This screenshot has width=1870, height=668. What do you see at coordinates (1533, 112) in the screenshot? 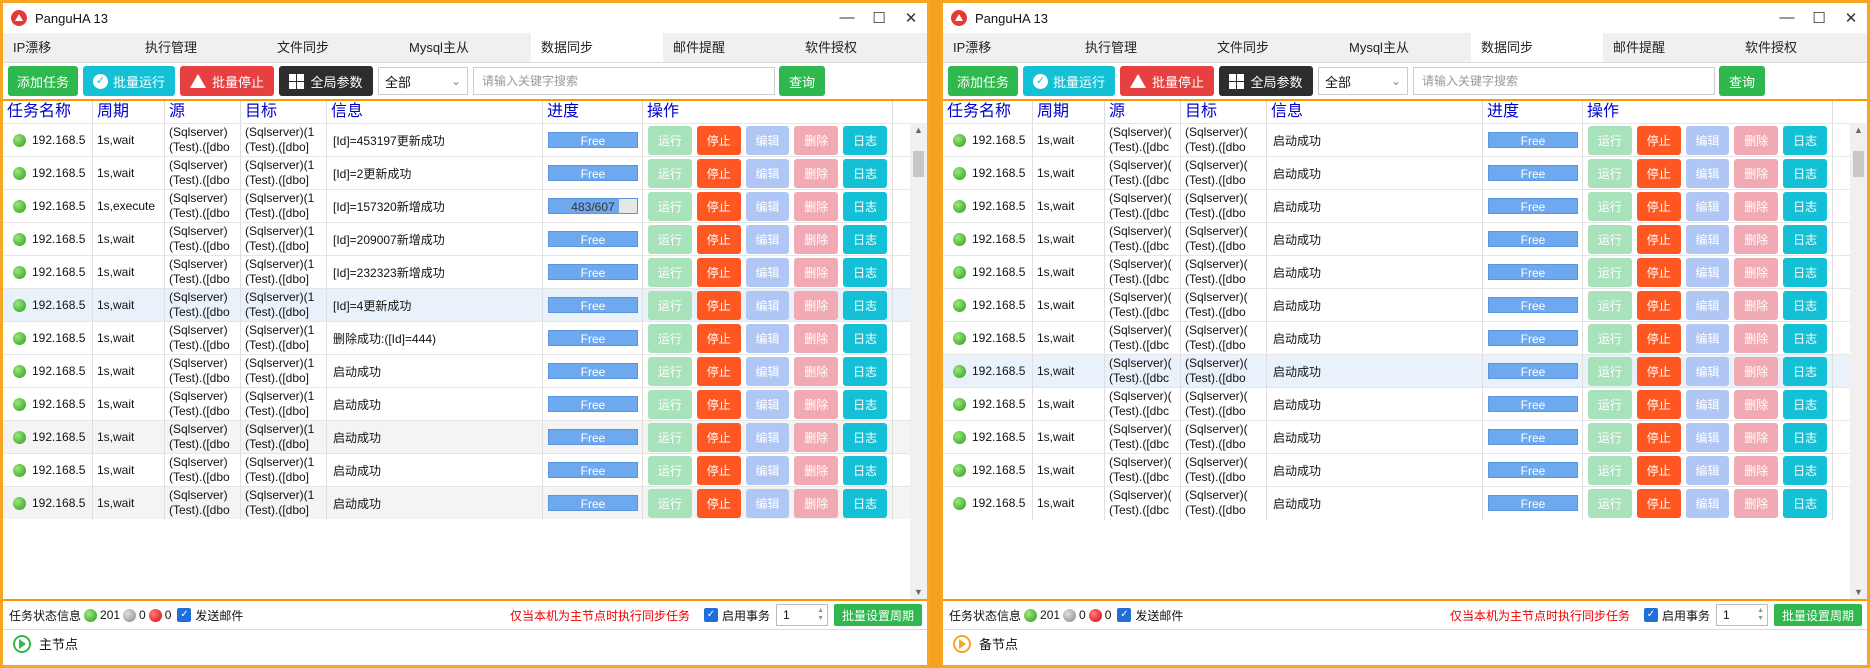
I see `col-progress: 进度` at bounding box center [1533, 112].